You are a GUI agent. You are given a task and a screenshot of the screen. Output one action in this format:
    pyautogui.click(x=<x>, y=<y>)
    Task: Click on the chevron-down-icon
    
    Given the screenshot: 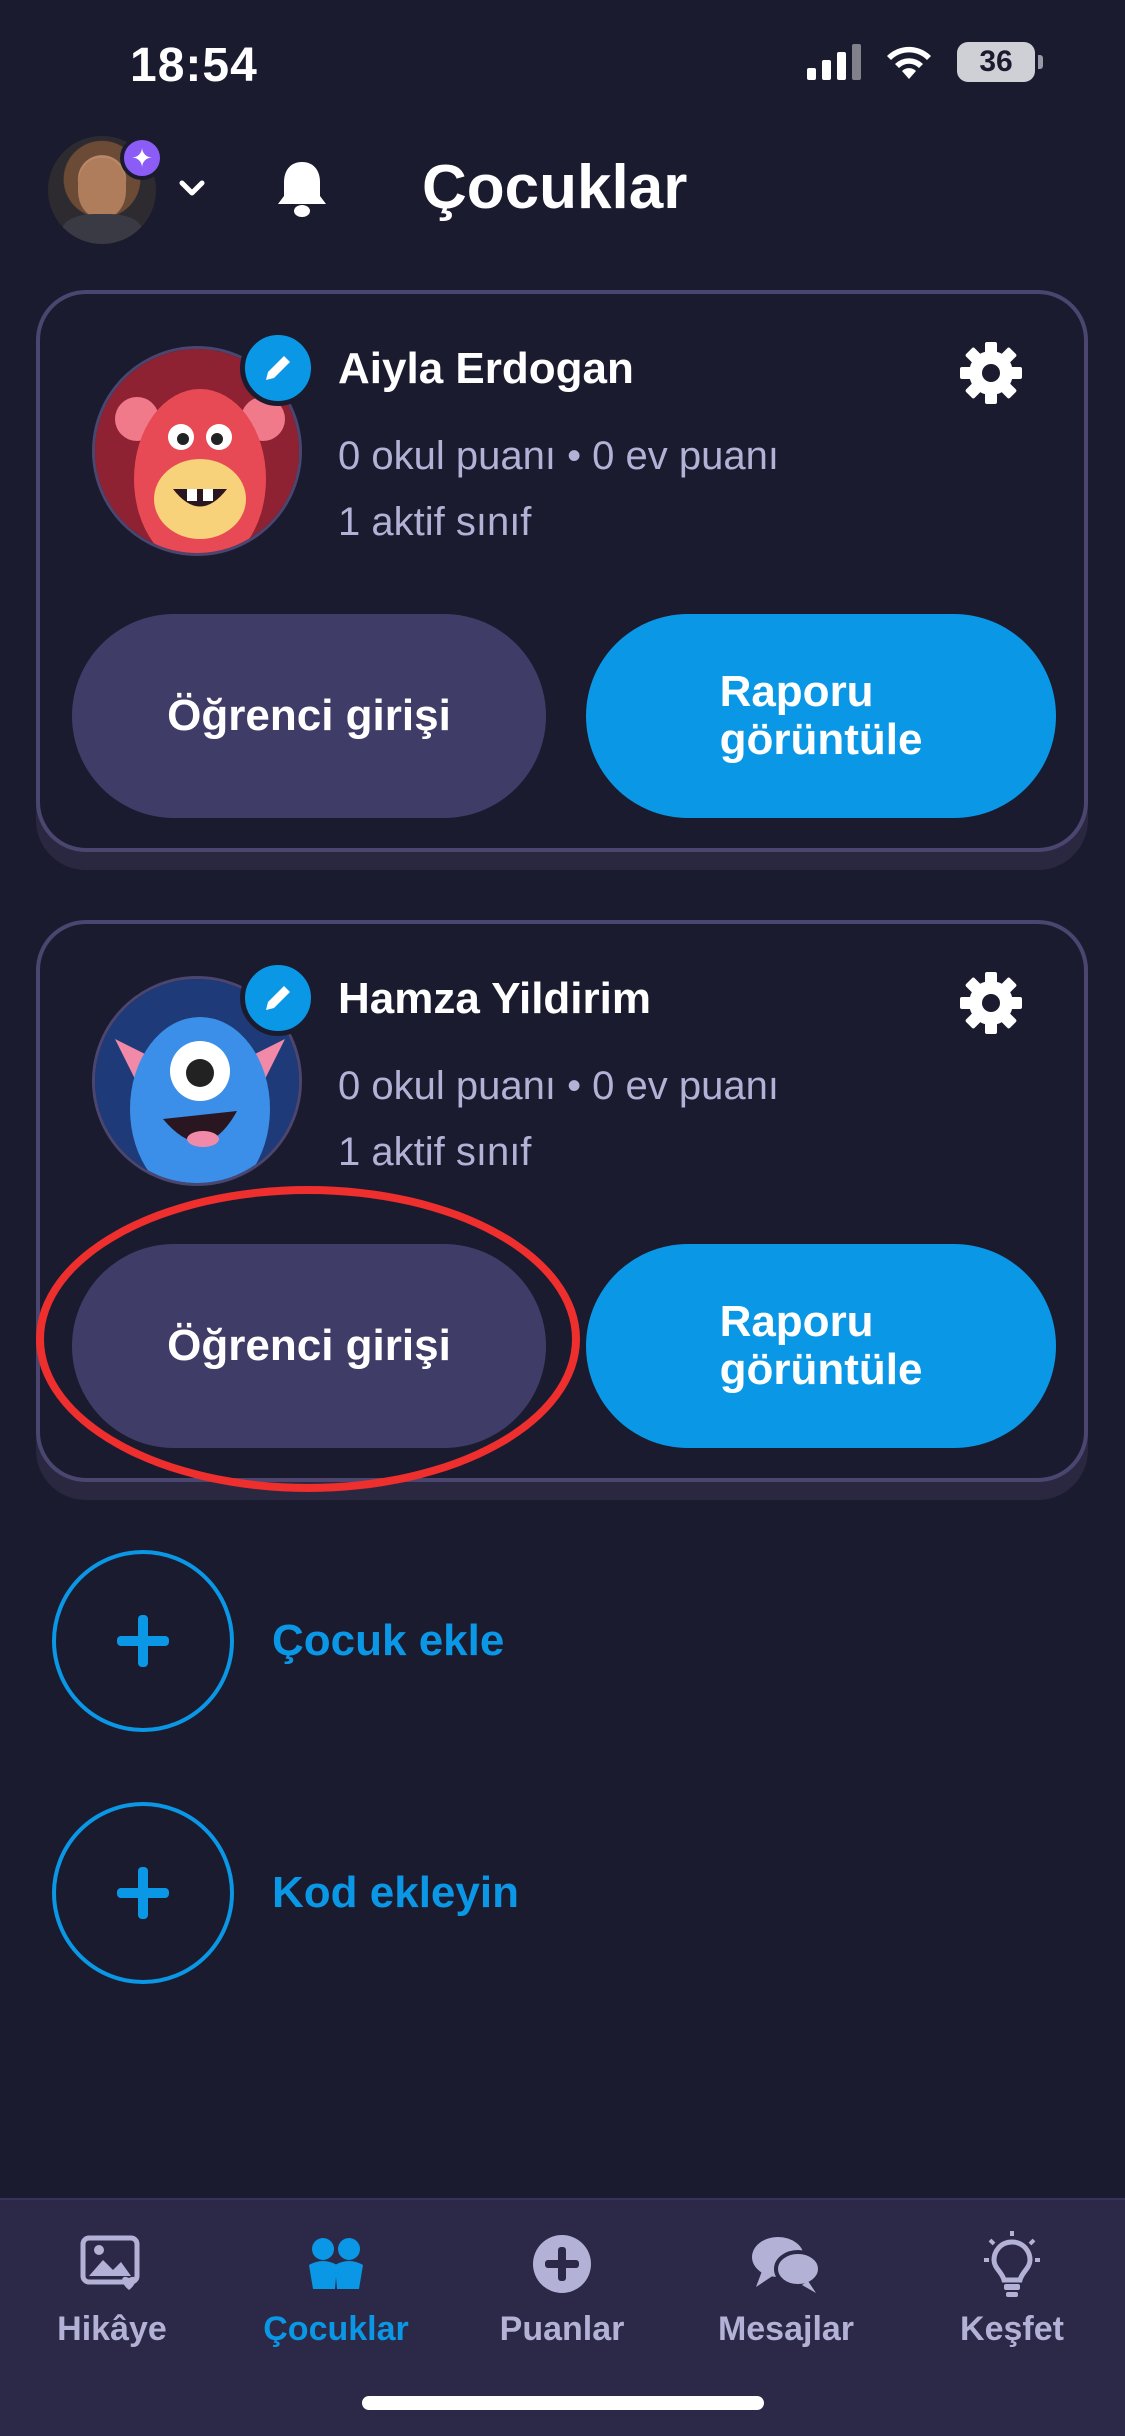 What is the action you would take?
    pyautogui.click(x=192, y=188)
    